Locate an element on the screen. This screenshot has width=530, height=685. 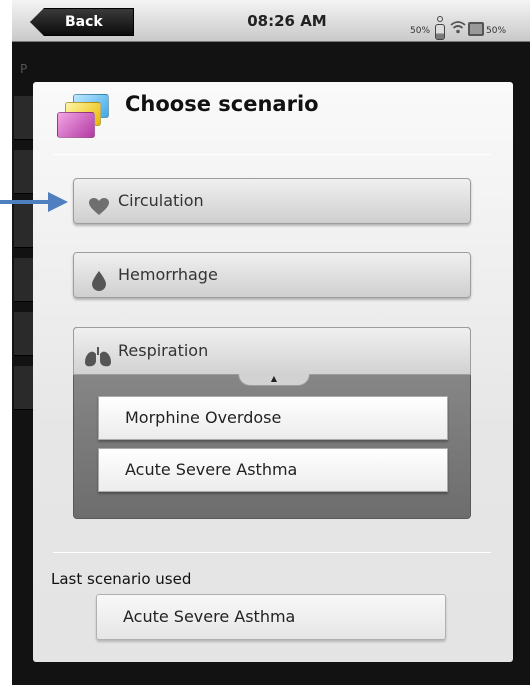
respiration-label: Respiration is located at coordinates (163, 350).